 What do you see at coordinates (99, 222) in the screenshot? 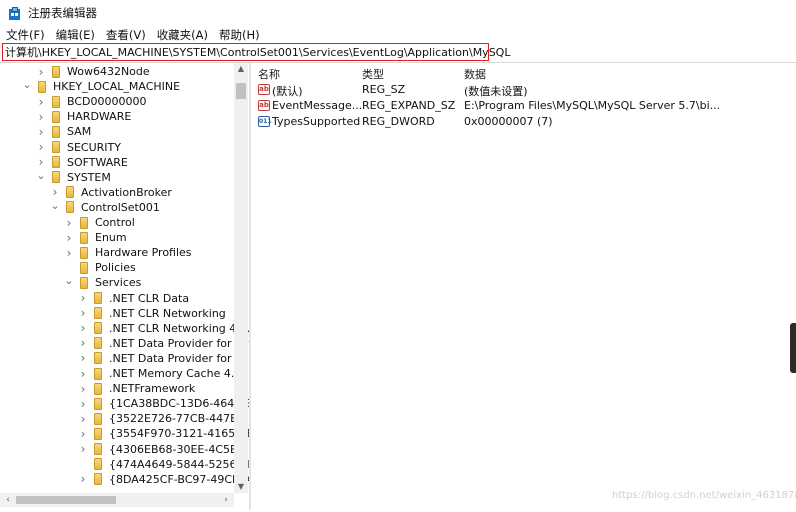
I see `tree-item: › Control` at bounding box center [99, 222].